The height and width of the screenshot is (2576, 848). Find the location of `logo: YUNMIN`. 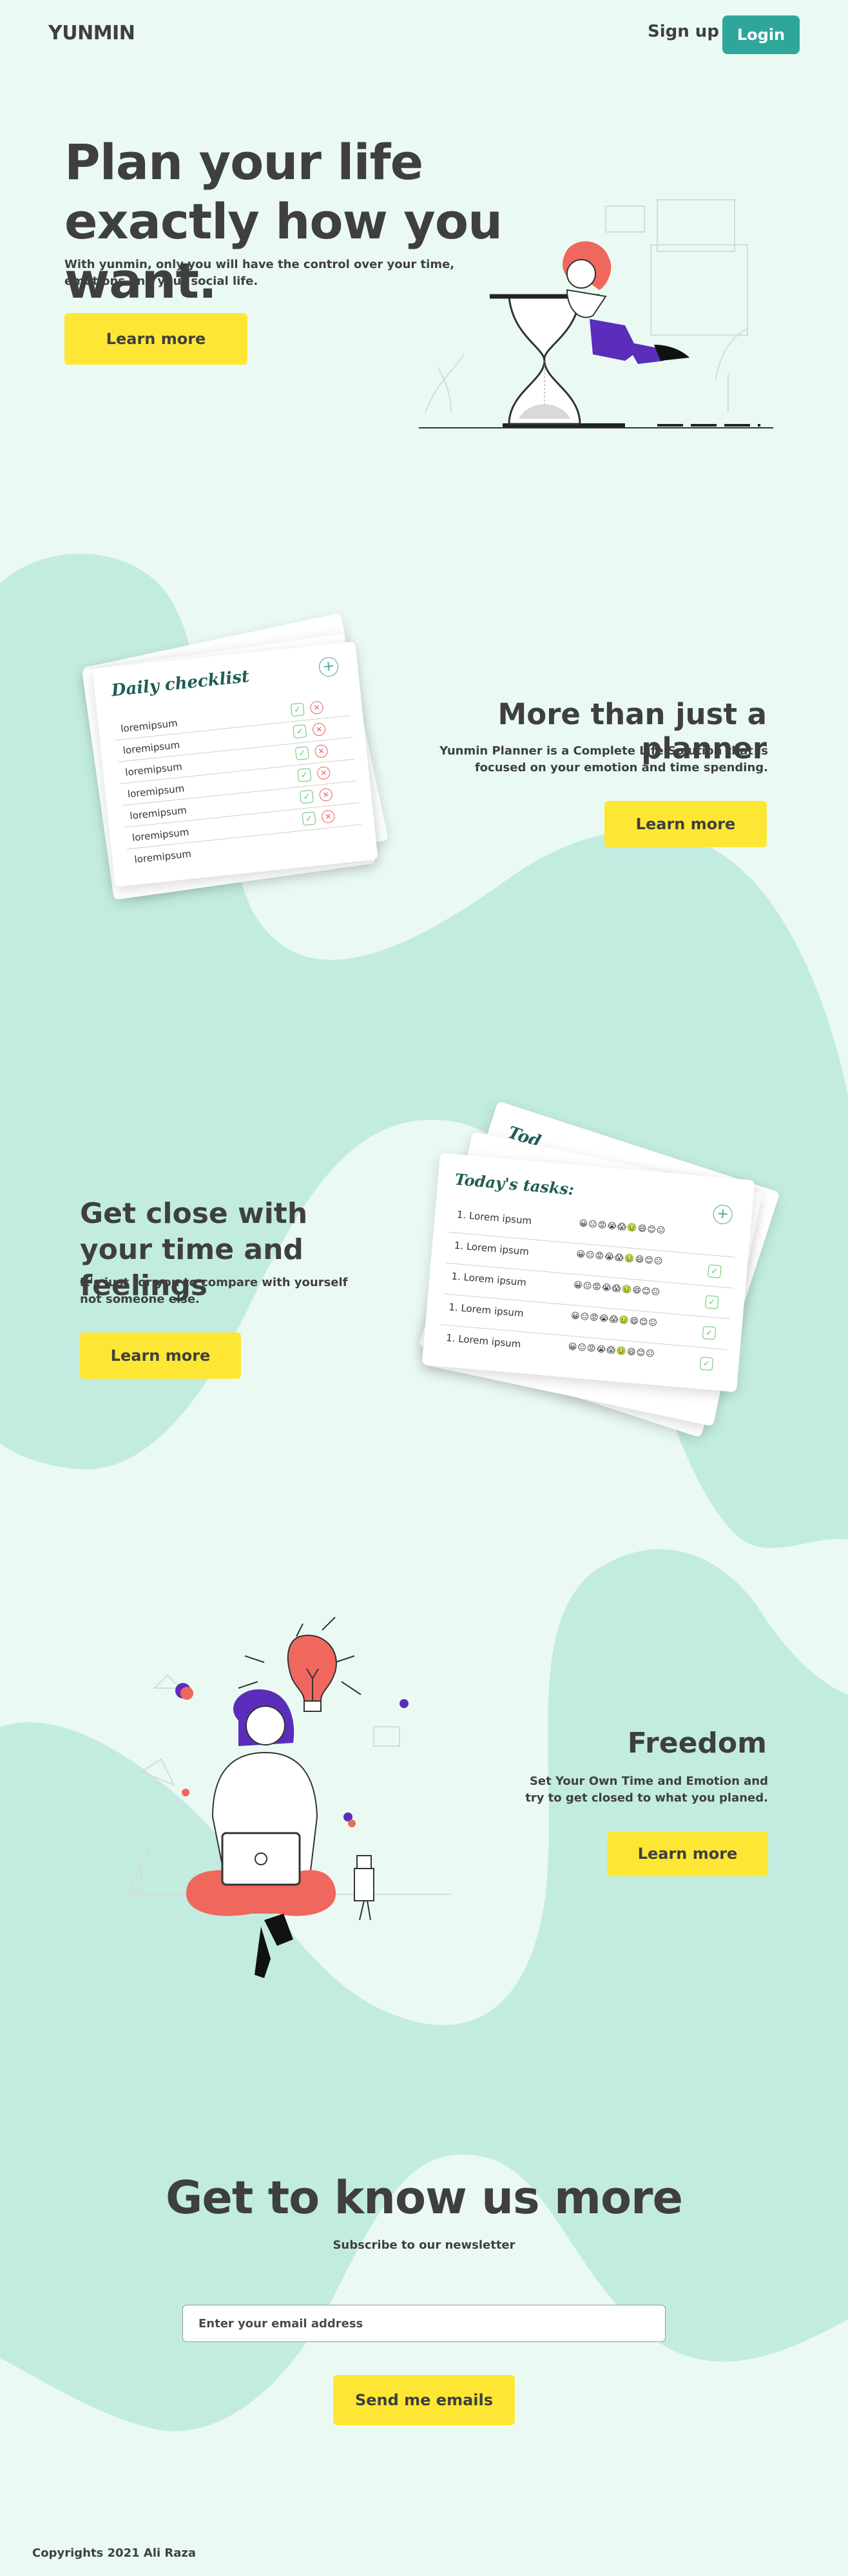

logo: YUNMIN is located at coordinates (91, 33).